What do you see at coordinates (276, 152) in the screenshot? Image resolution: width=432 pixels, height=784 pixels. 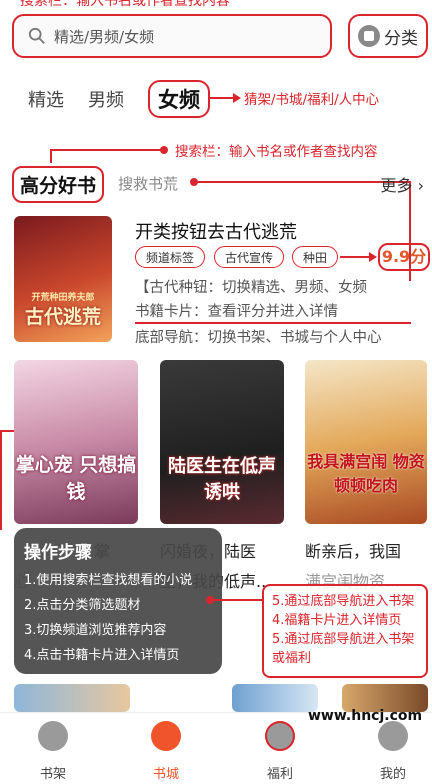 I see `search-annotation: 搜索栏：输入书名或作者查找内容` at bounding box center [276, 152].